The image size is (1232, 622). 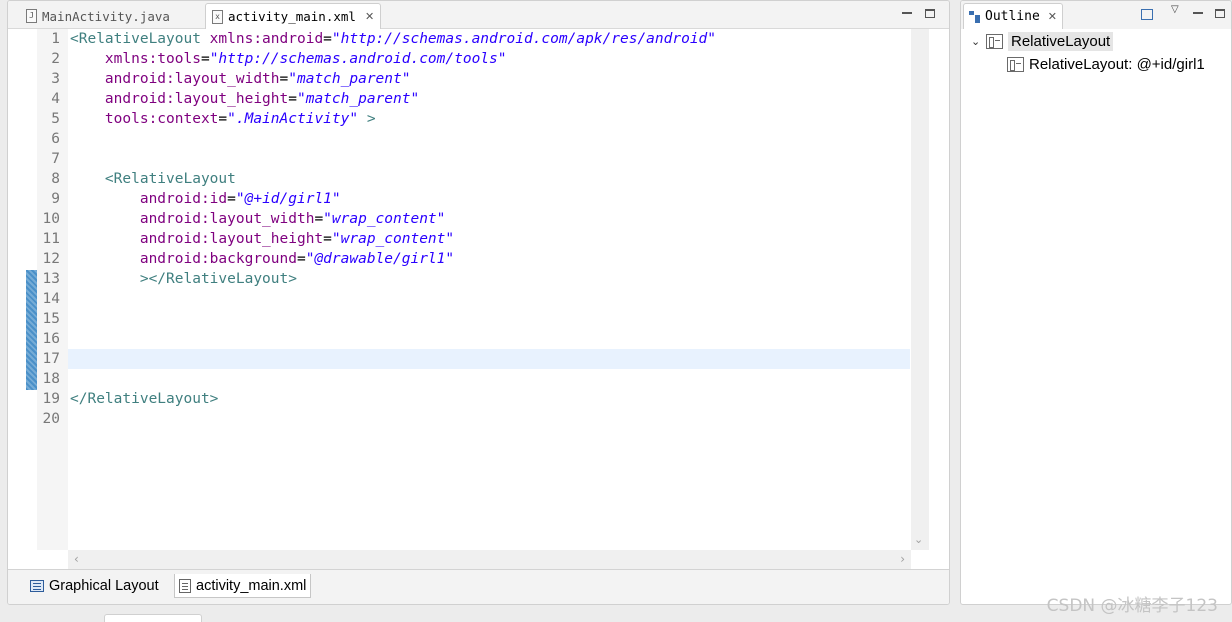 I want to click on xml-attribute: android:background, so click(x=183, y=259).